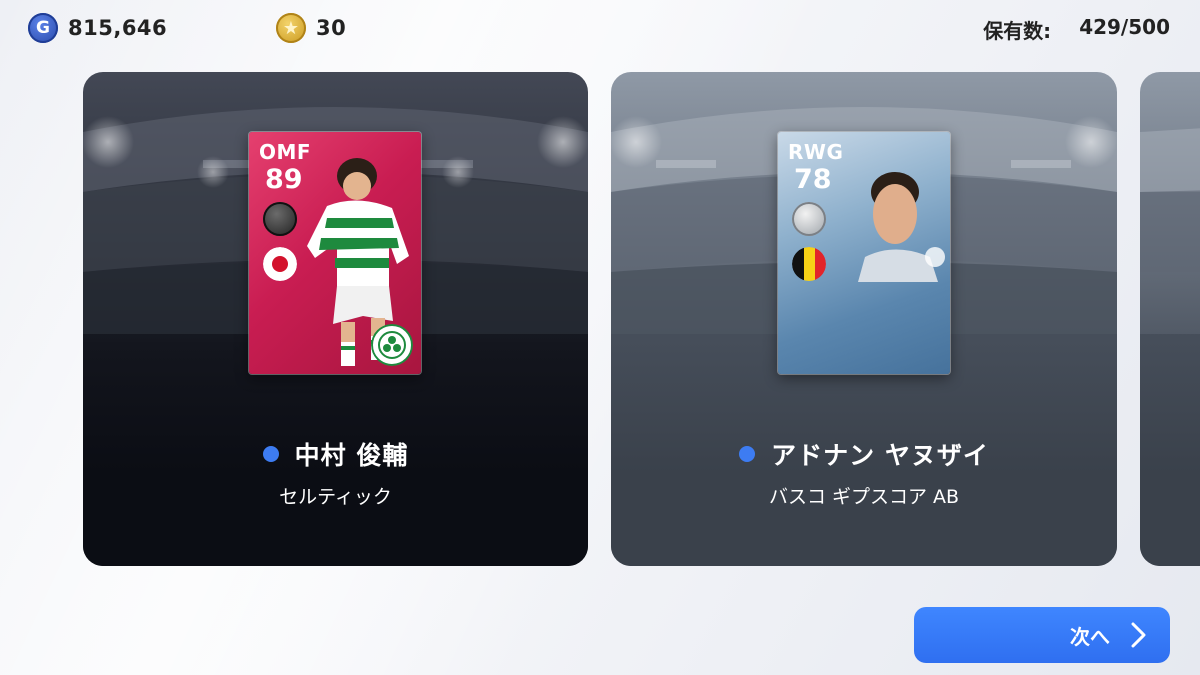 The height and width of the screenshot is (675, 1200). I want to click on belgium-flag-icon, so click(809, 264).